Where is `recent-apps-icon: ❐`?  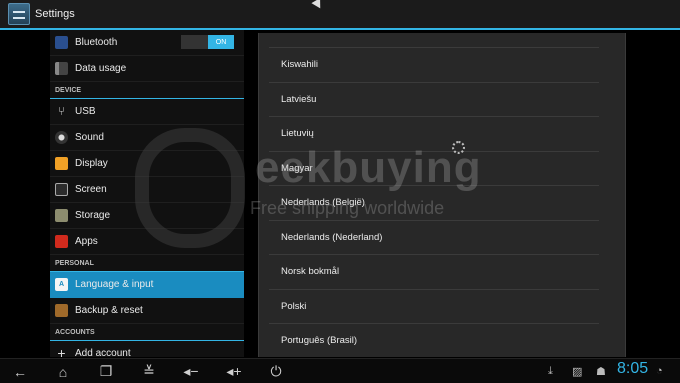 recent-apps-icon: ❐ is located at coordinates (106, 371).